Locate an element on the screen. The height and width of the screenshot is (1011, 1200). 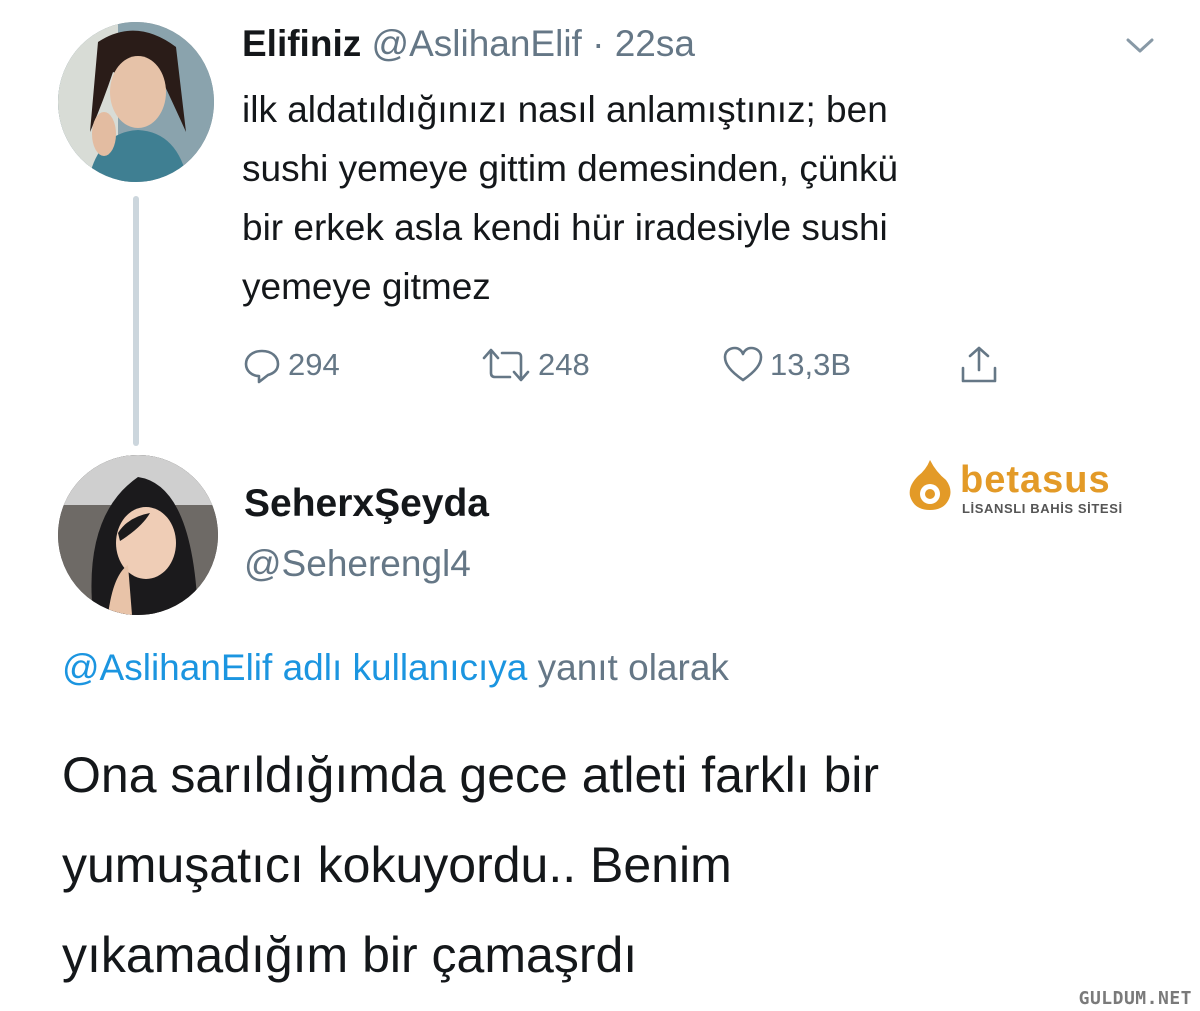
share-icon is located at coordinates (979, 365).